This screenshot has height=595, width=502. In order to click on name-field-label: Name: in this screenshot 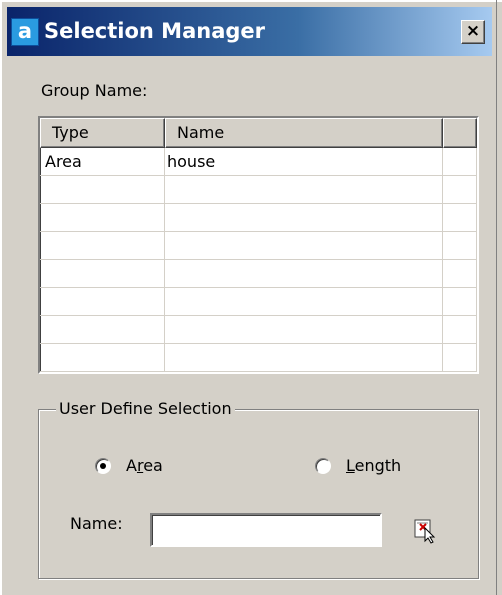, I will do `click(96, 523)`.